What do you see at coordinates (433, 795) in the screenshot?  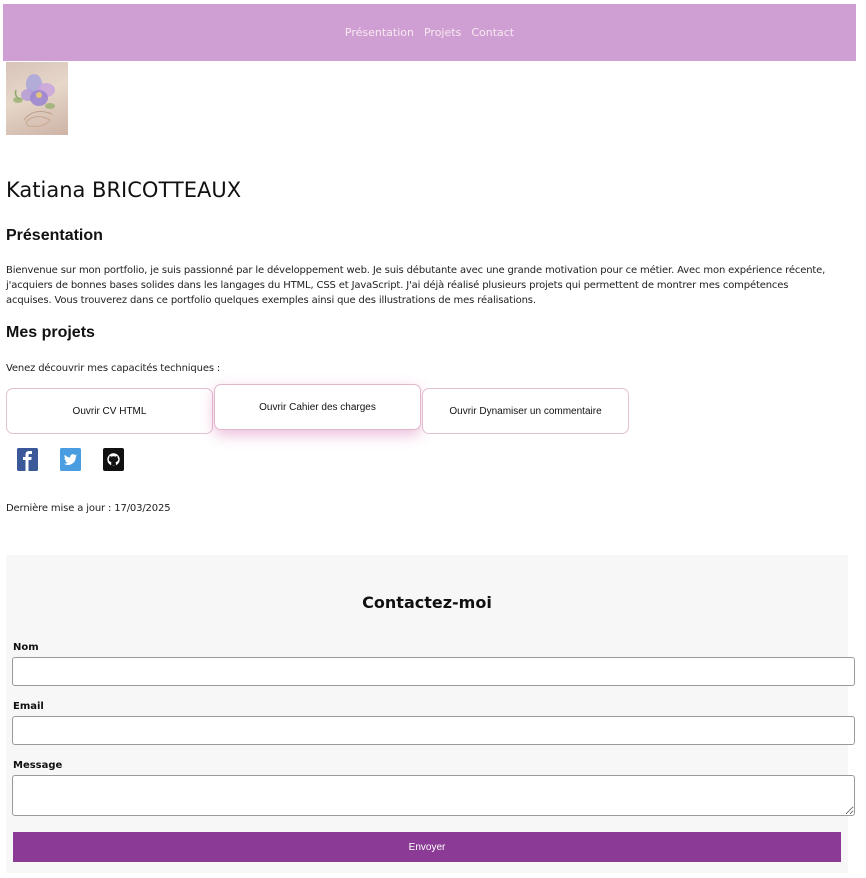 I see `message-field` at bounding box center [433, 795].